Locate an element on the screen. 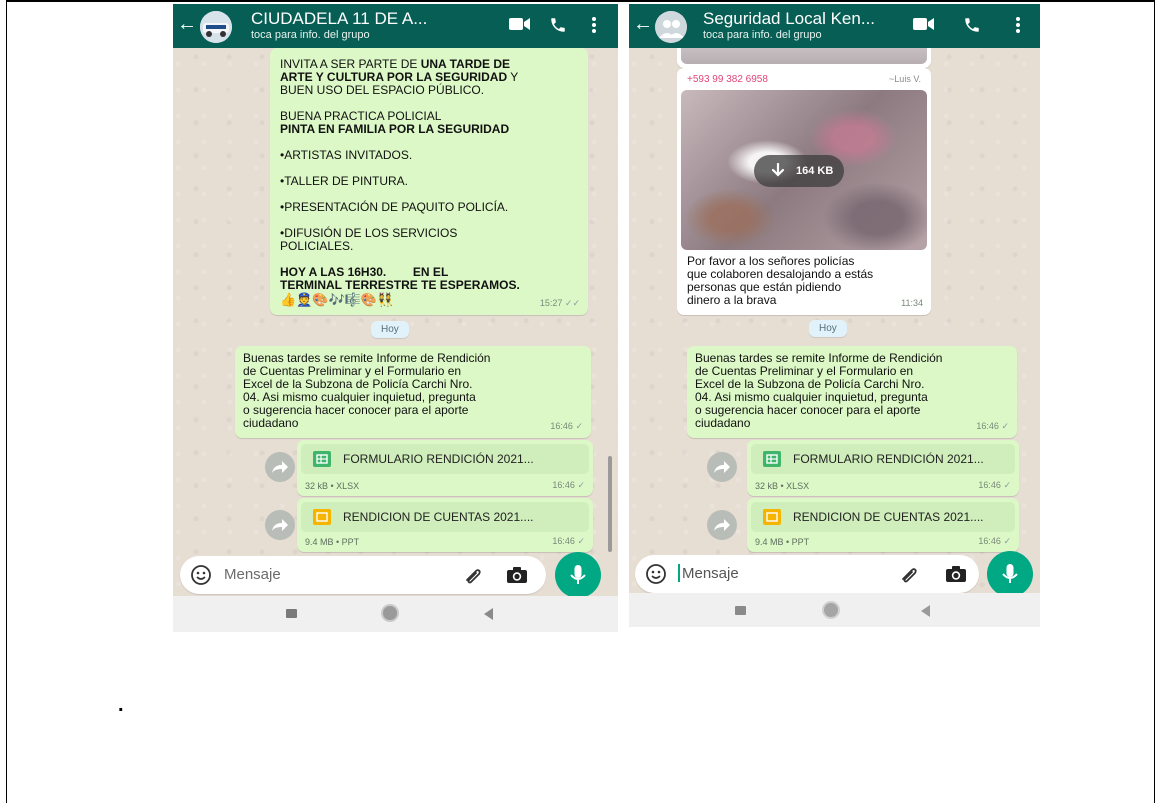  message-text: PINTA EN FAMILIA POR LA SEGURIDAD is located at coordinates (395, 129).